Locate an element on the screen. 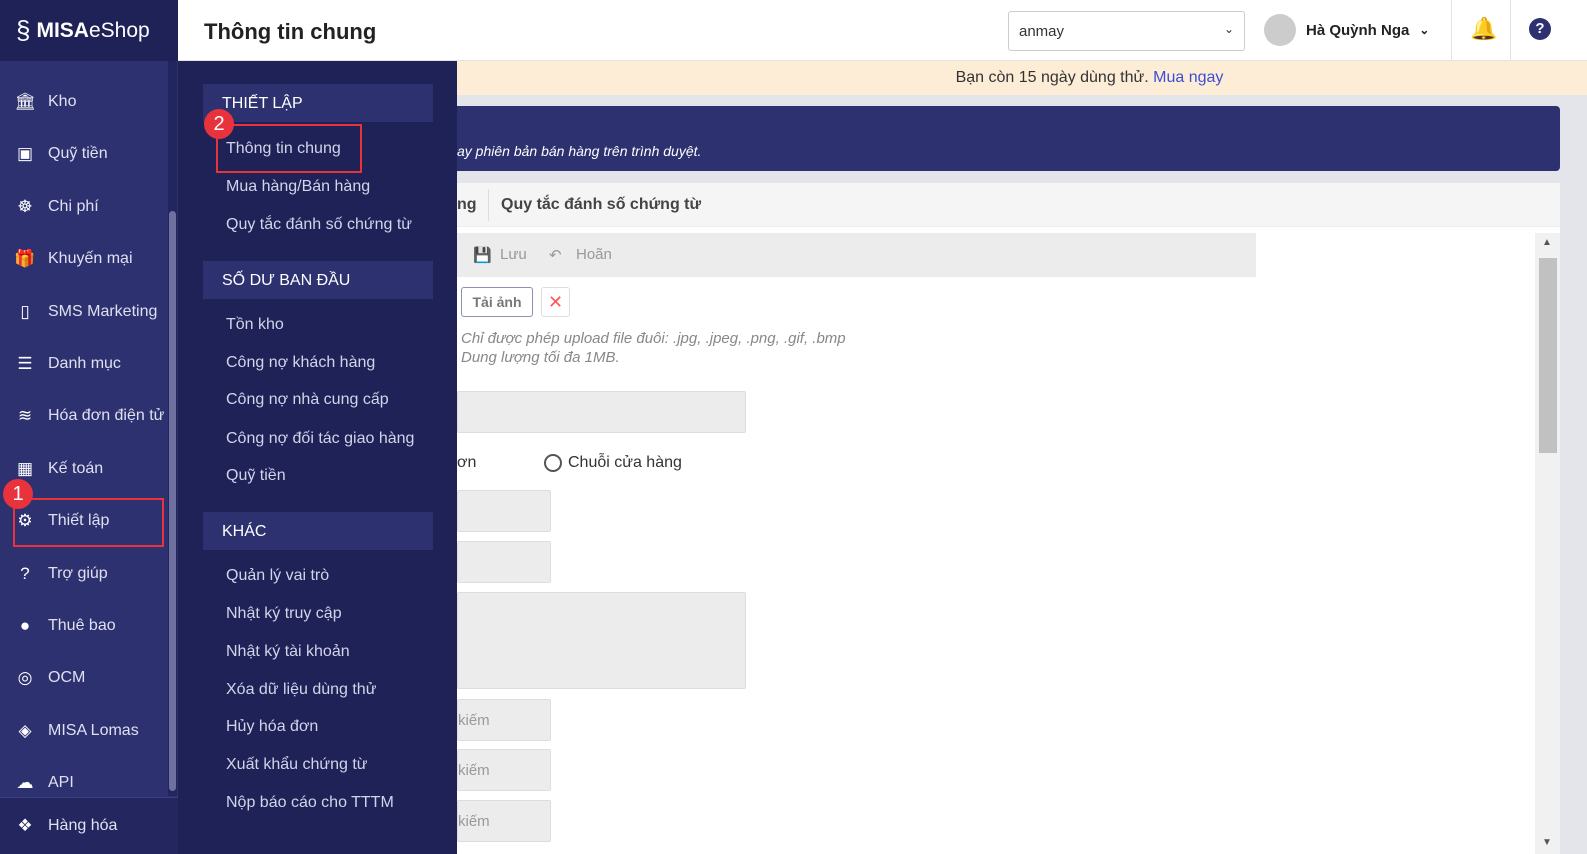  tabs: ng Quy tắc đánh số chứng từ is located at coordinates (1008, 205).